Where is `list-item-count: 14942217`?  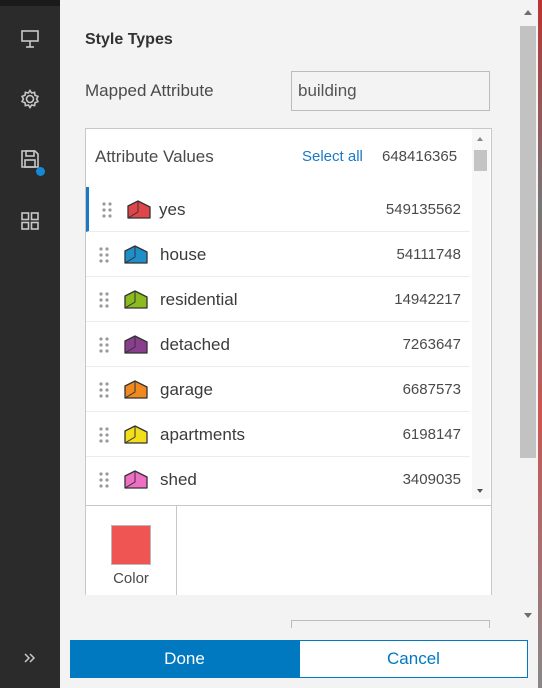 list-item-count: 14942217 is located at coordinates (427, 299).